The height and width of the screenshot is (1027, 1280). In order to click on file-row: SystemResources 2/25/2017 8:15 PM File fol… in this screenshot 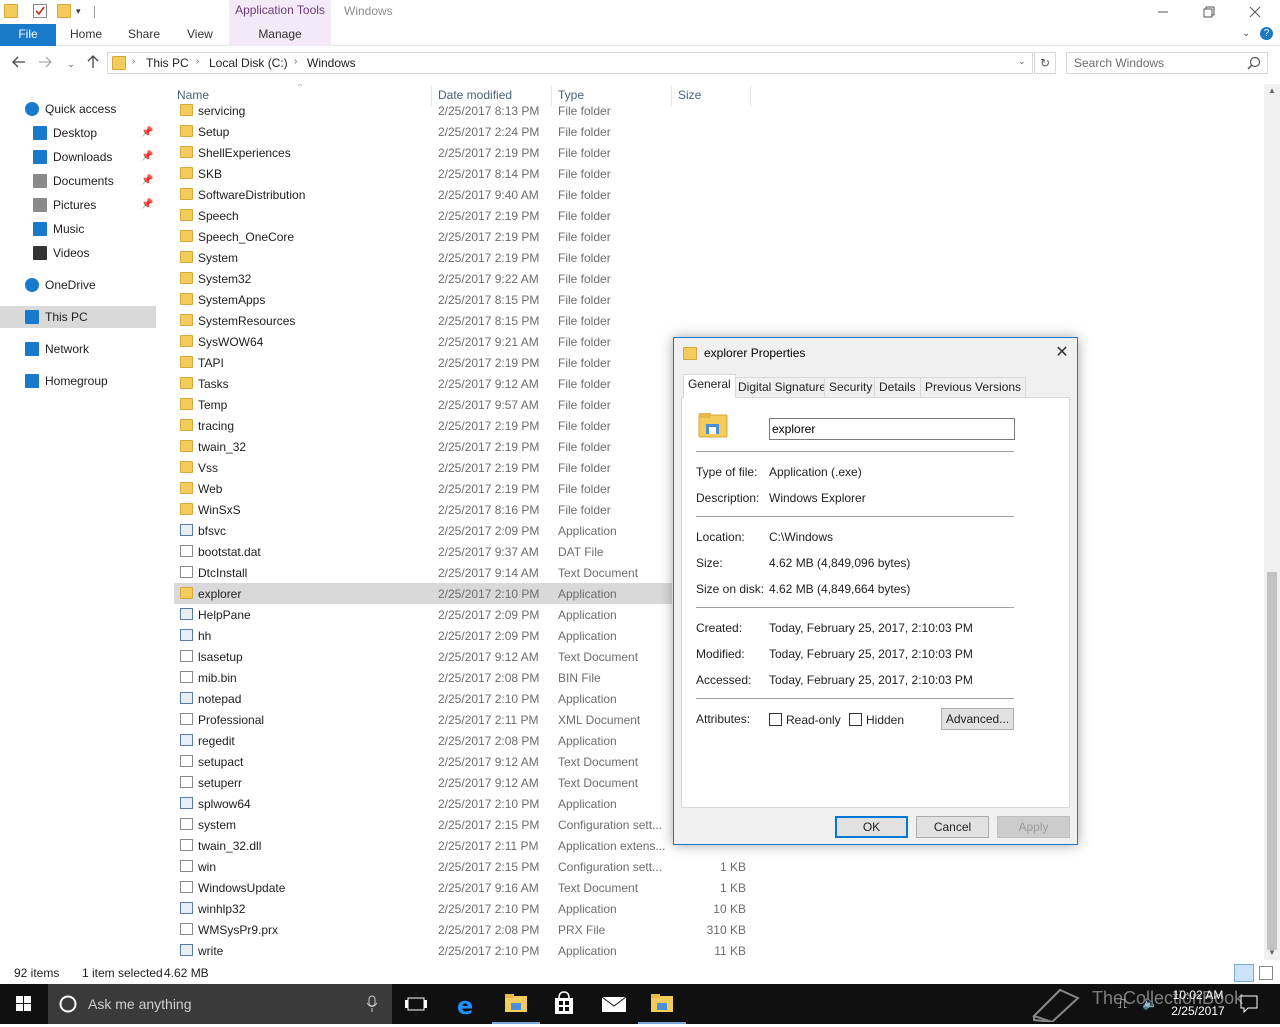, I will do `click(423, 320)`.